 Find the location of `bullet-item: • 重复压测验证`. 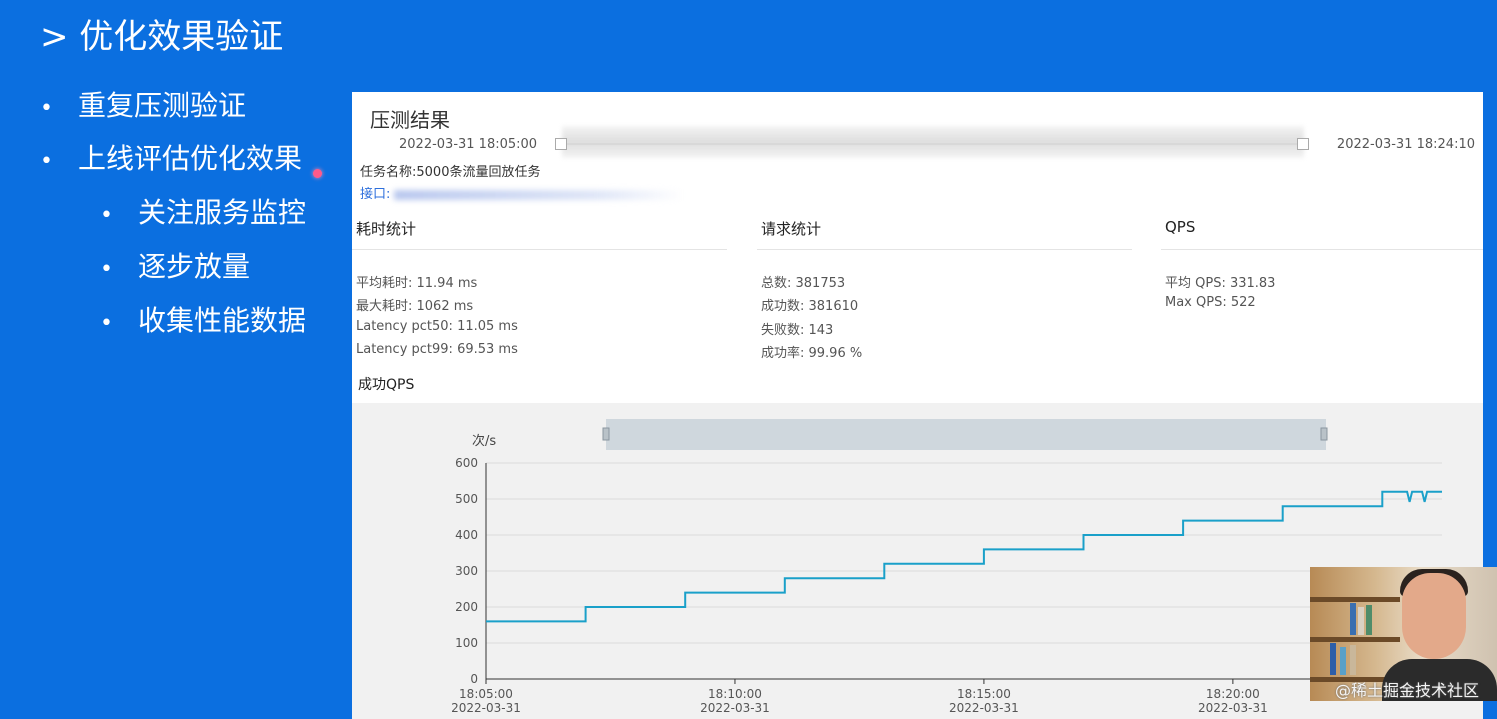

bullet-item: • 重复压测验证 is located at coordinates (143, 107).